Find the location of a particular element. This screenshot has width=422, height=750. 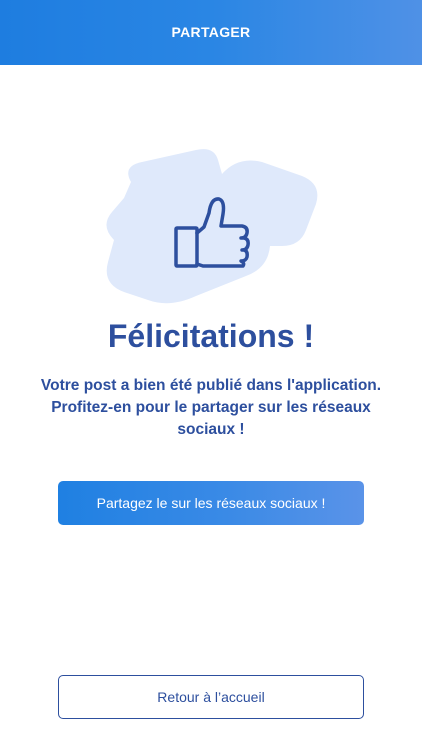

thumbs-up-illustration is located at coordinates (212, 226).